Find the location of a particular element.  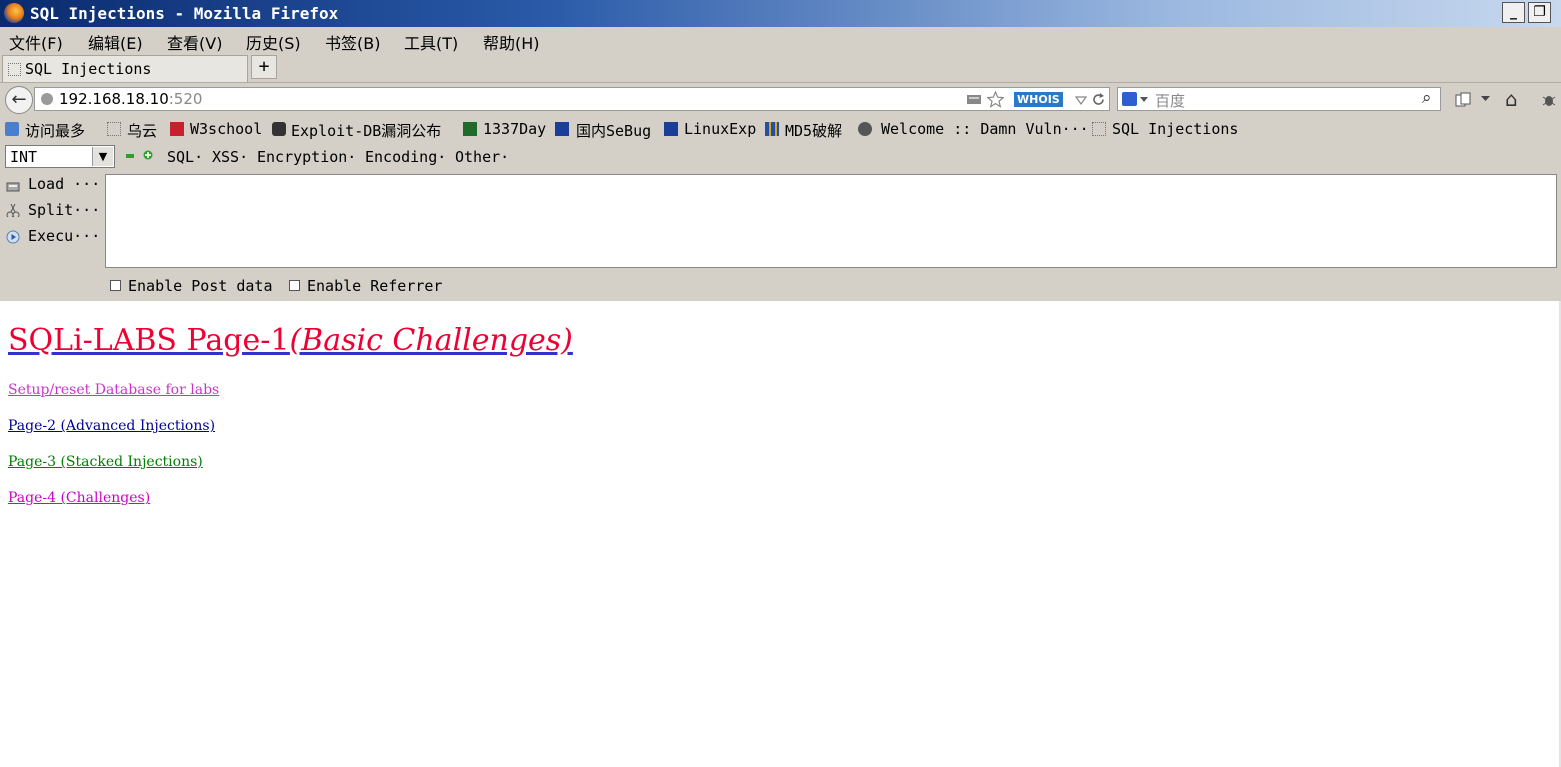

menu-history: 历史(S) is located at coordinates (273, 42).